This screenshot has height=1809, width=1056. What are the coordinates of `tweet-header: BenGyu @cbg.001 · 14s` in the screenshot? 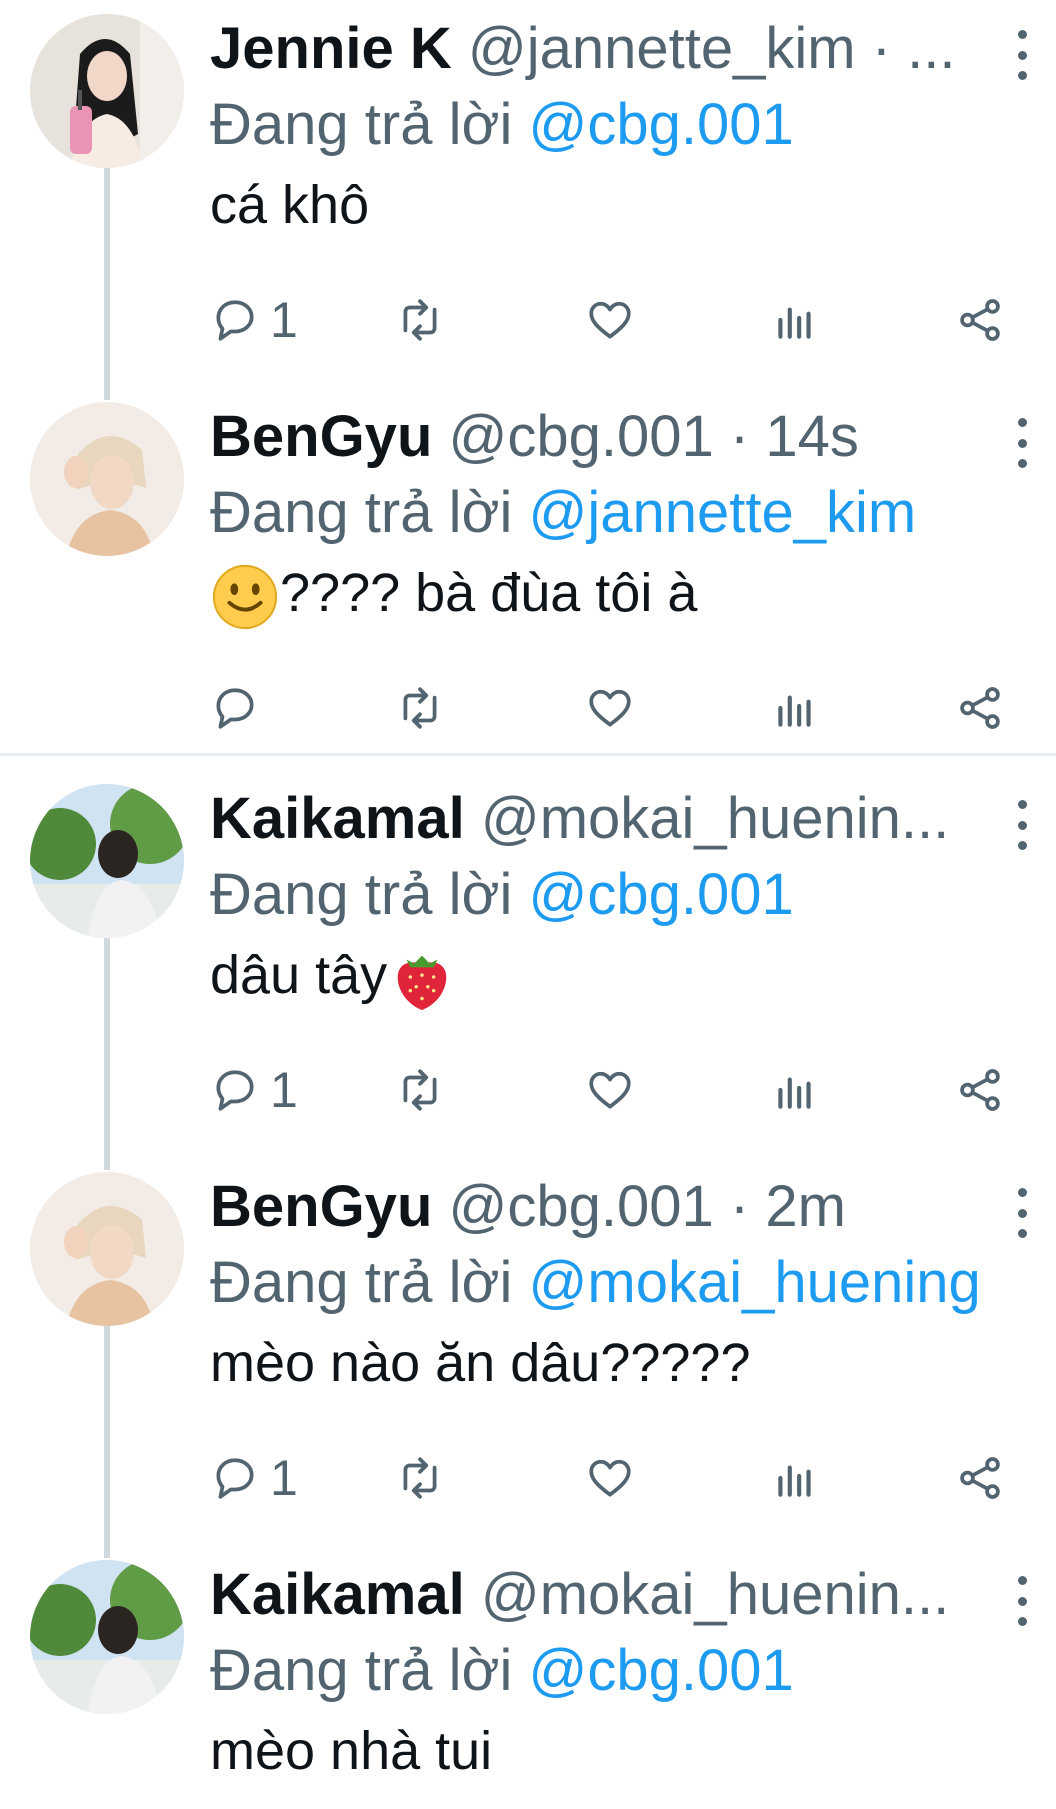 It's located at (600, 437).